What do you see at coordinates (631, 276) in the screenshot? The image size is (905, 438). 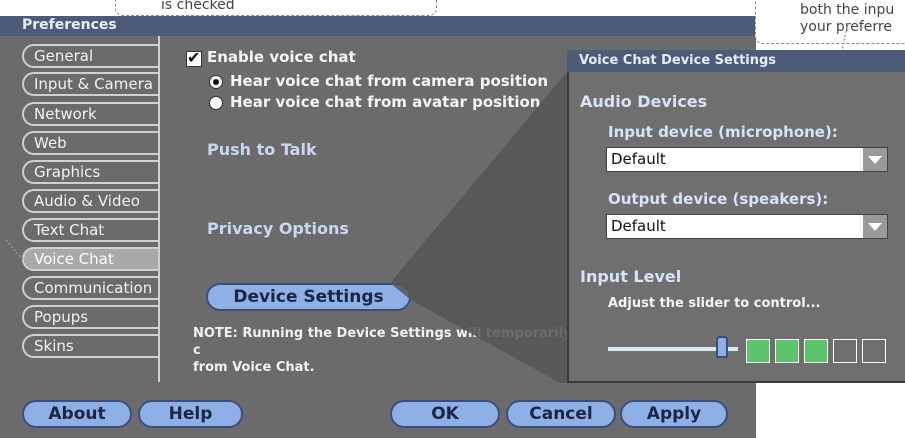 I see `input-level-heading: Input Level` at bounding box center [631, 276].